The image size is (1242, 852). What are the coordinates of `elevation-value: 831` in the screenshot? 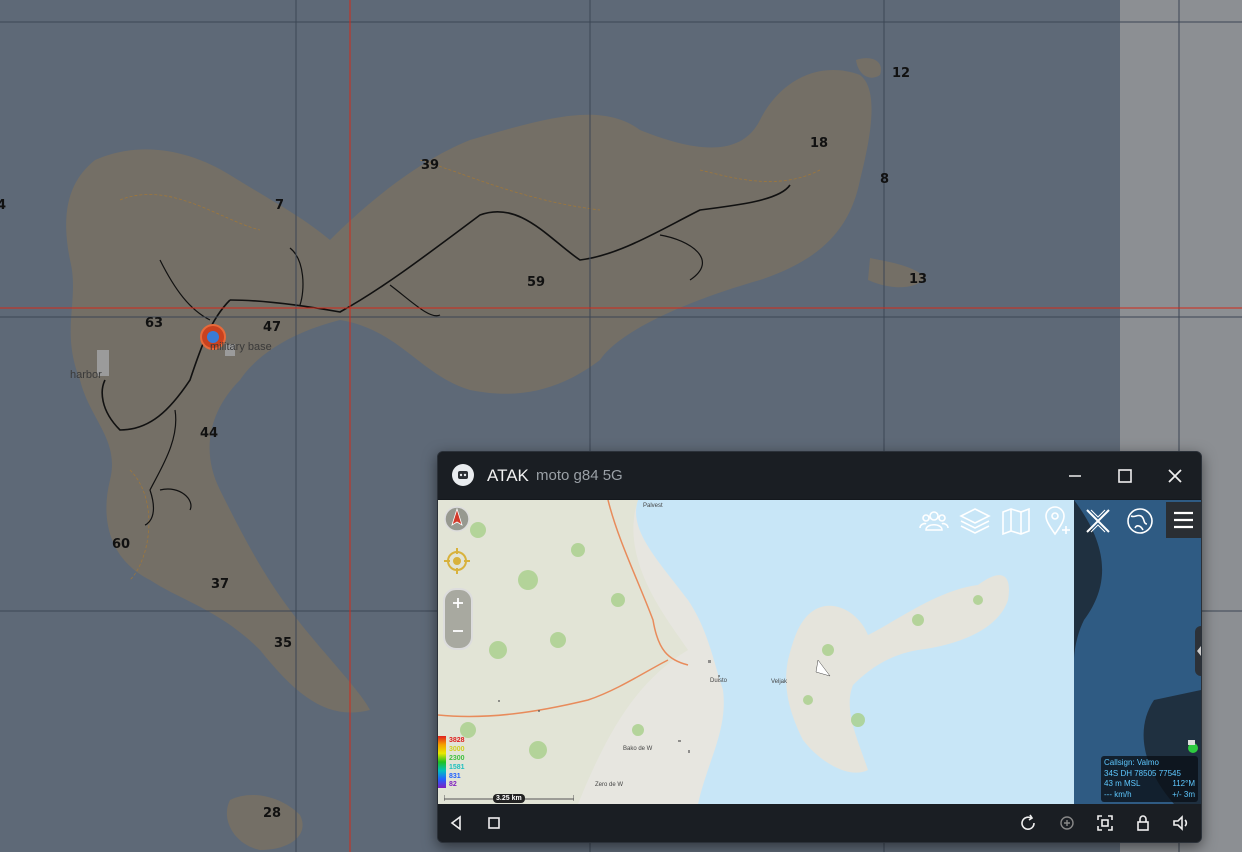 It's located at (455, 776).